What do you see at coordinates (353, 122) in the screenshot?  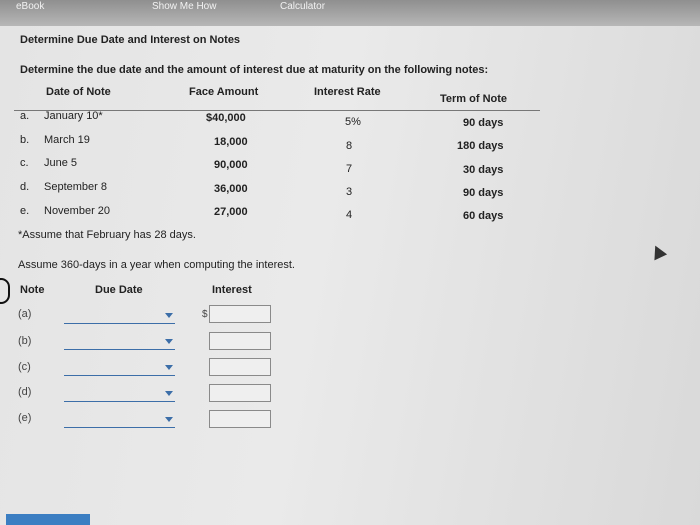 I see `row-rate: 5%` at bounding box center [353, 122].